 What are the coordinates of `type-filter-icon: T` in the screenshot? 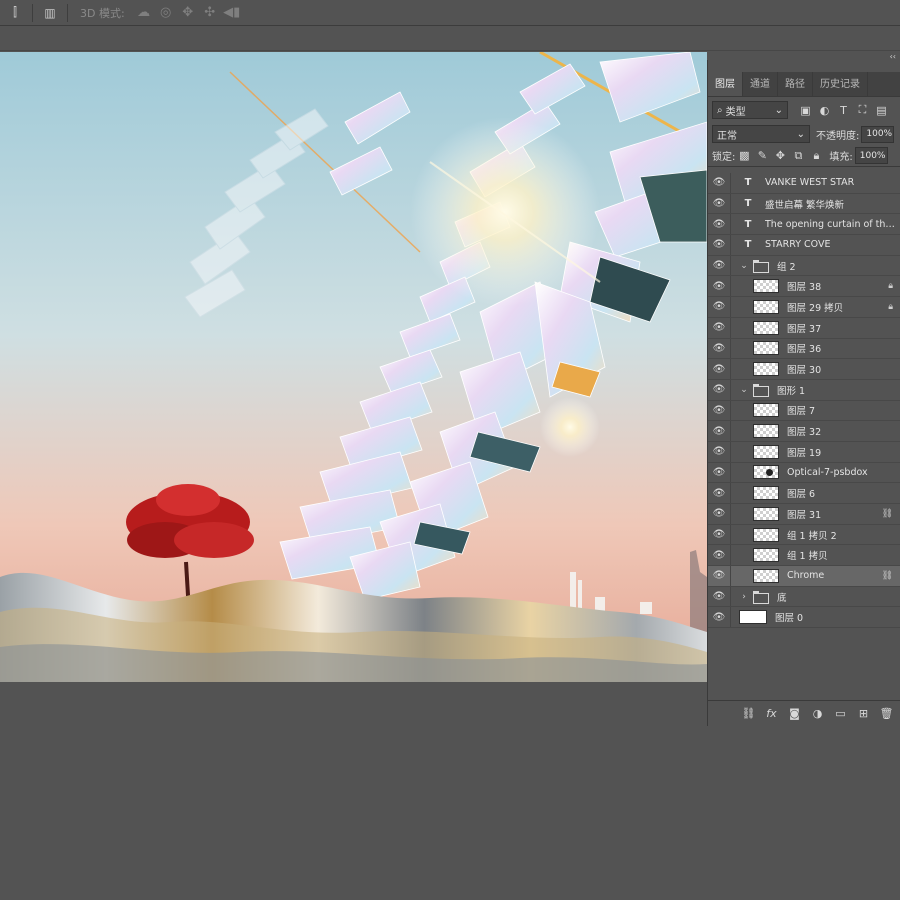 It's located at (843, 110).